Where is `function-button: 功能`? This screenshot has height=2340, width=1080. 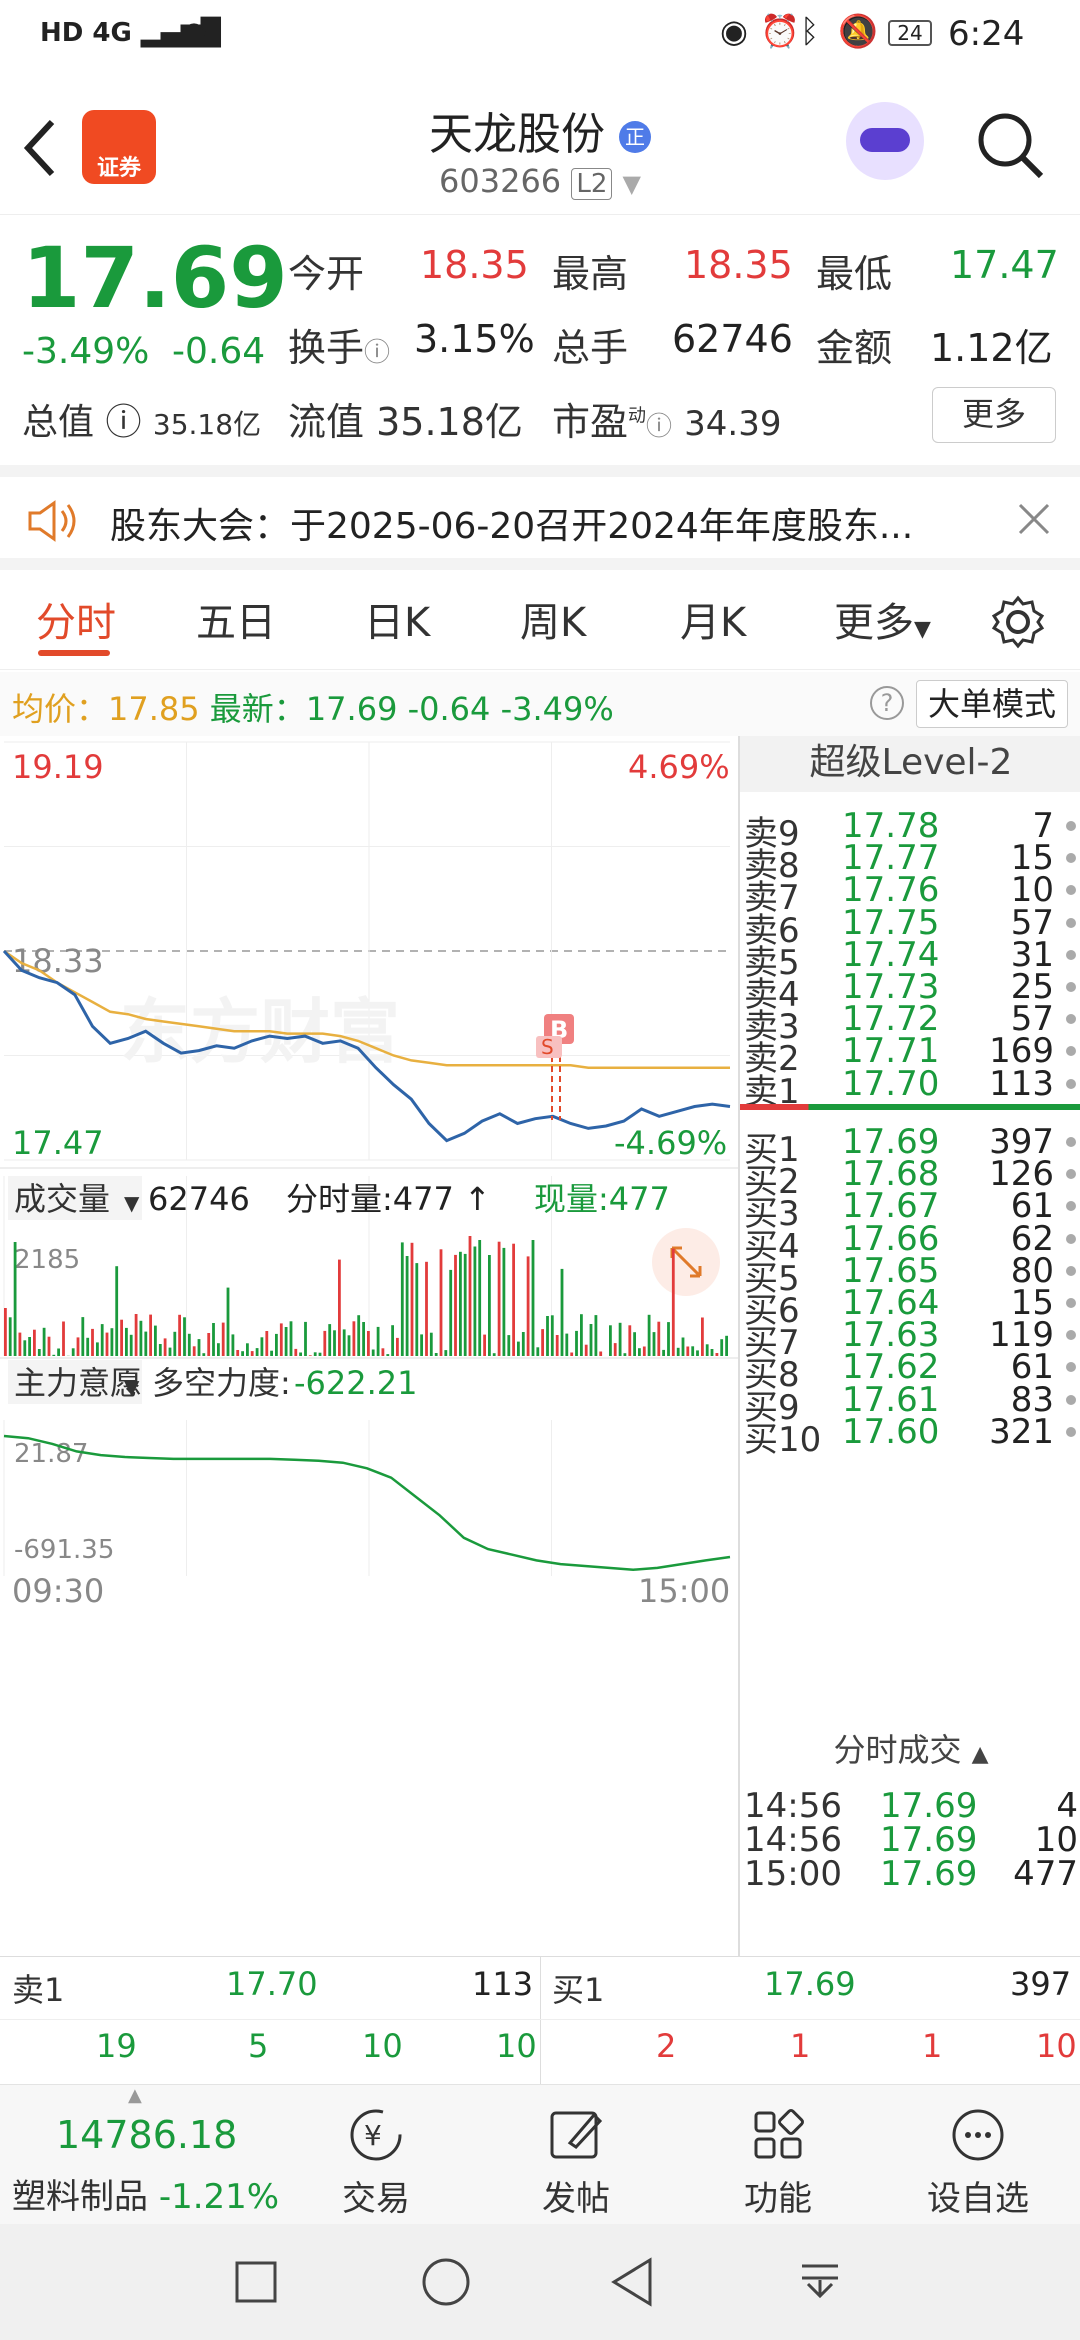
function-button: 功能 is located at coordinates (778, 2161).